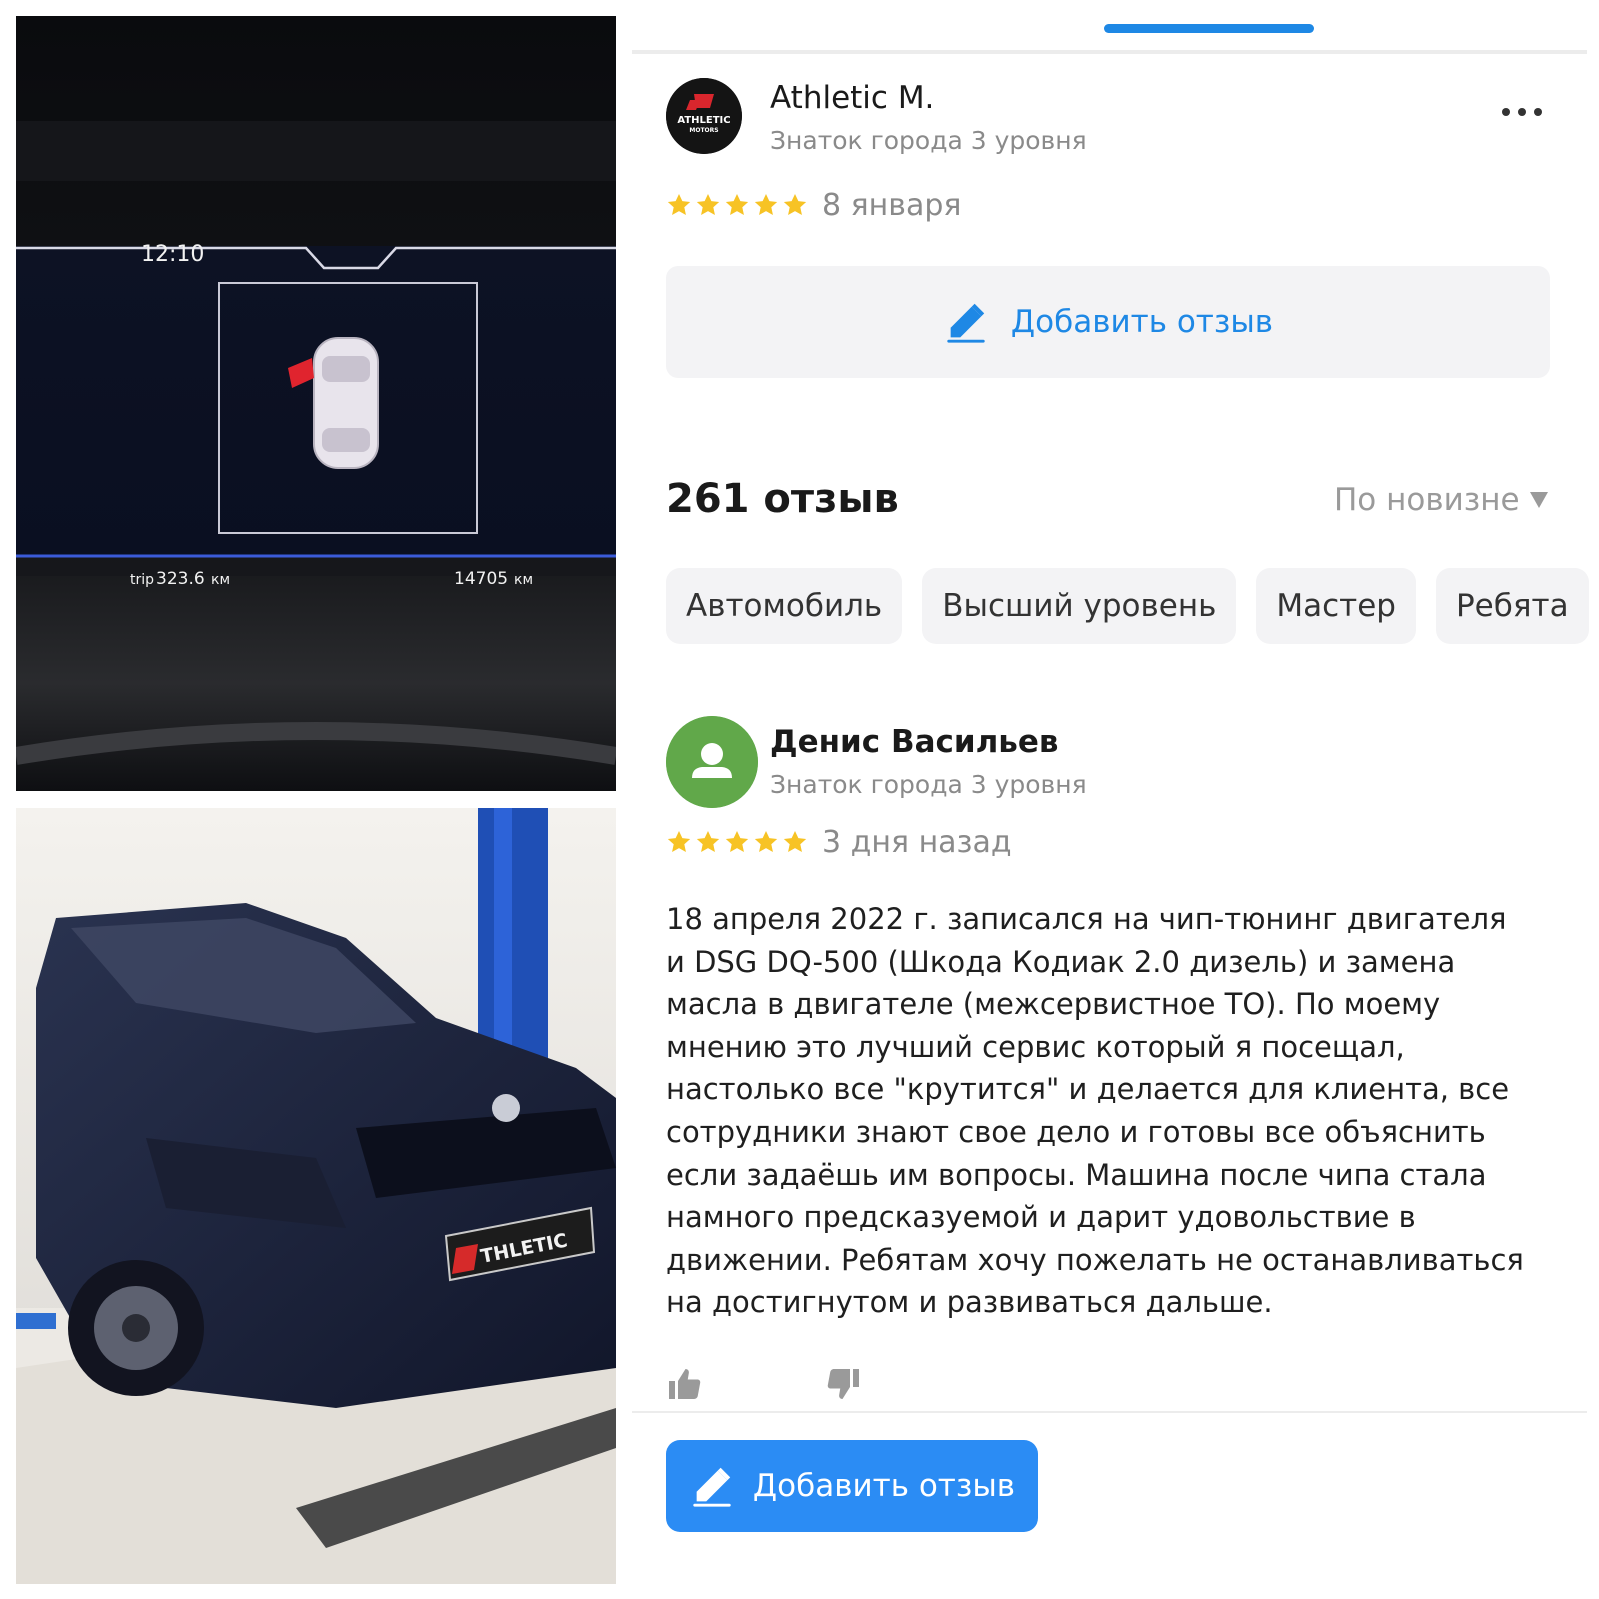 The width and height of the screenshot is (1599, 1599). Describe the element at coordinates (1512, 606) in the screenshot. I see `chip-keyword: Ребята` at that location.